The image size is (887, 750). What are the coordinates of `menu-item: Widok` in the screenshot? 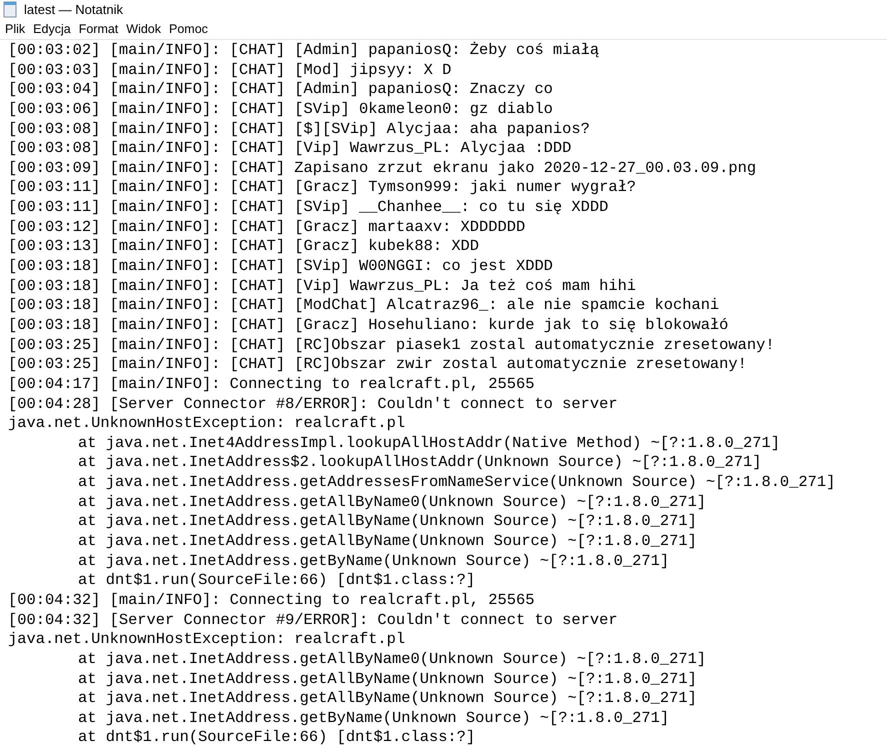 It's located at (144, 29).